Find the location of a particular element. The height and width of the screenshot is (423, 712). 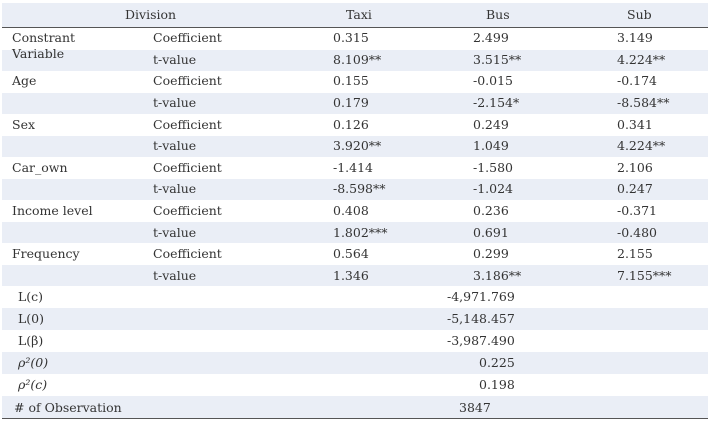

taxi-coef: 0.564 is located at coordinates (351, 253).